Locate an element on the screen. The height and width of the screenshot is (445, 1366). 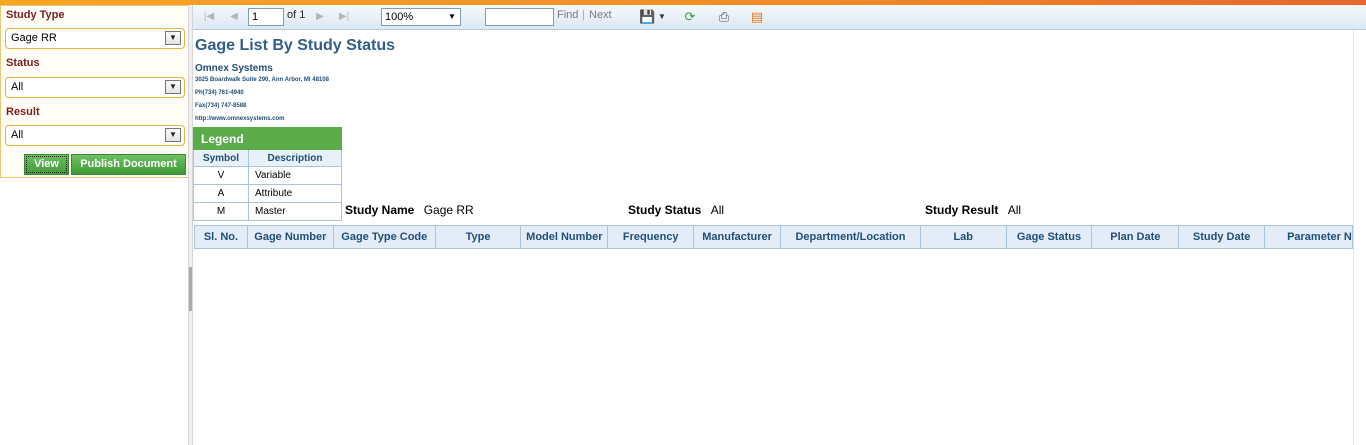
next-link: Next is located at coordinates (600, 15).